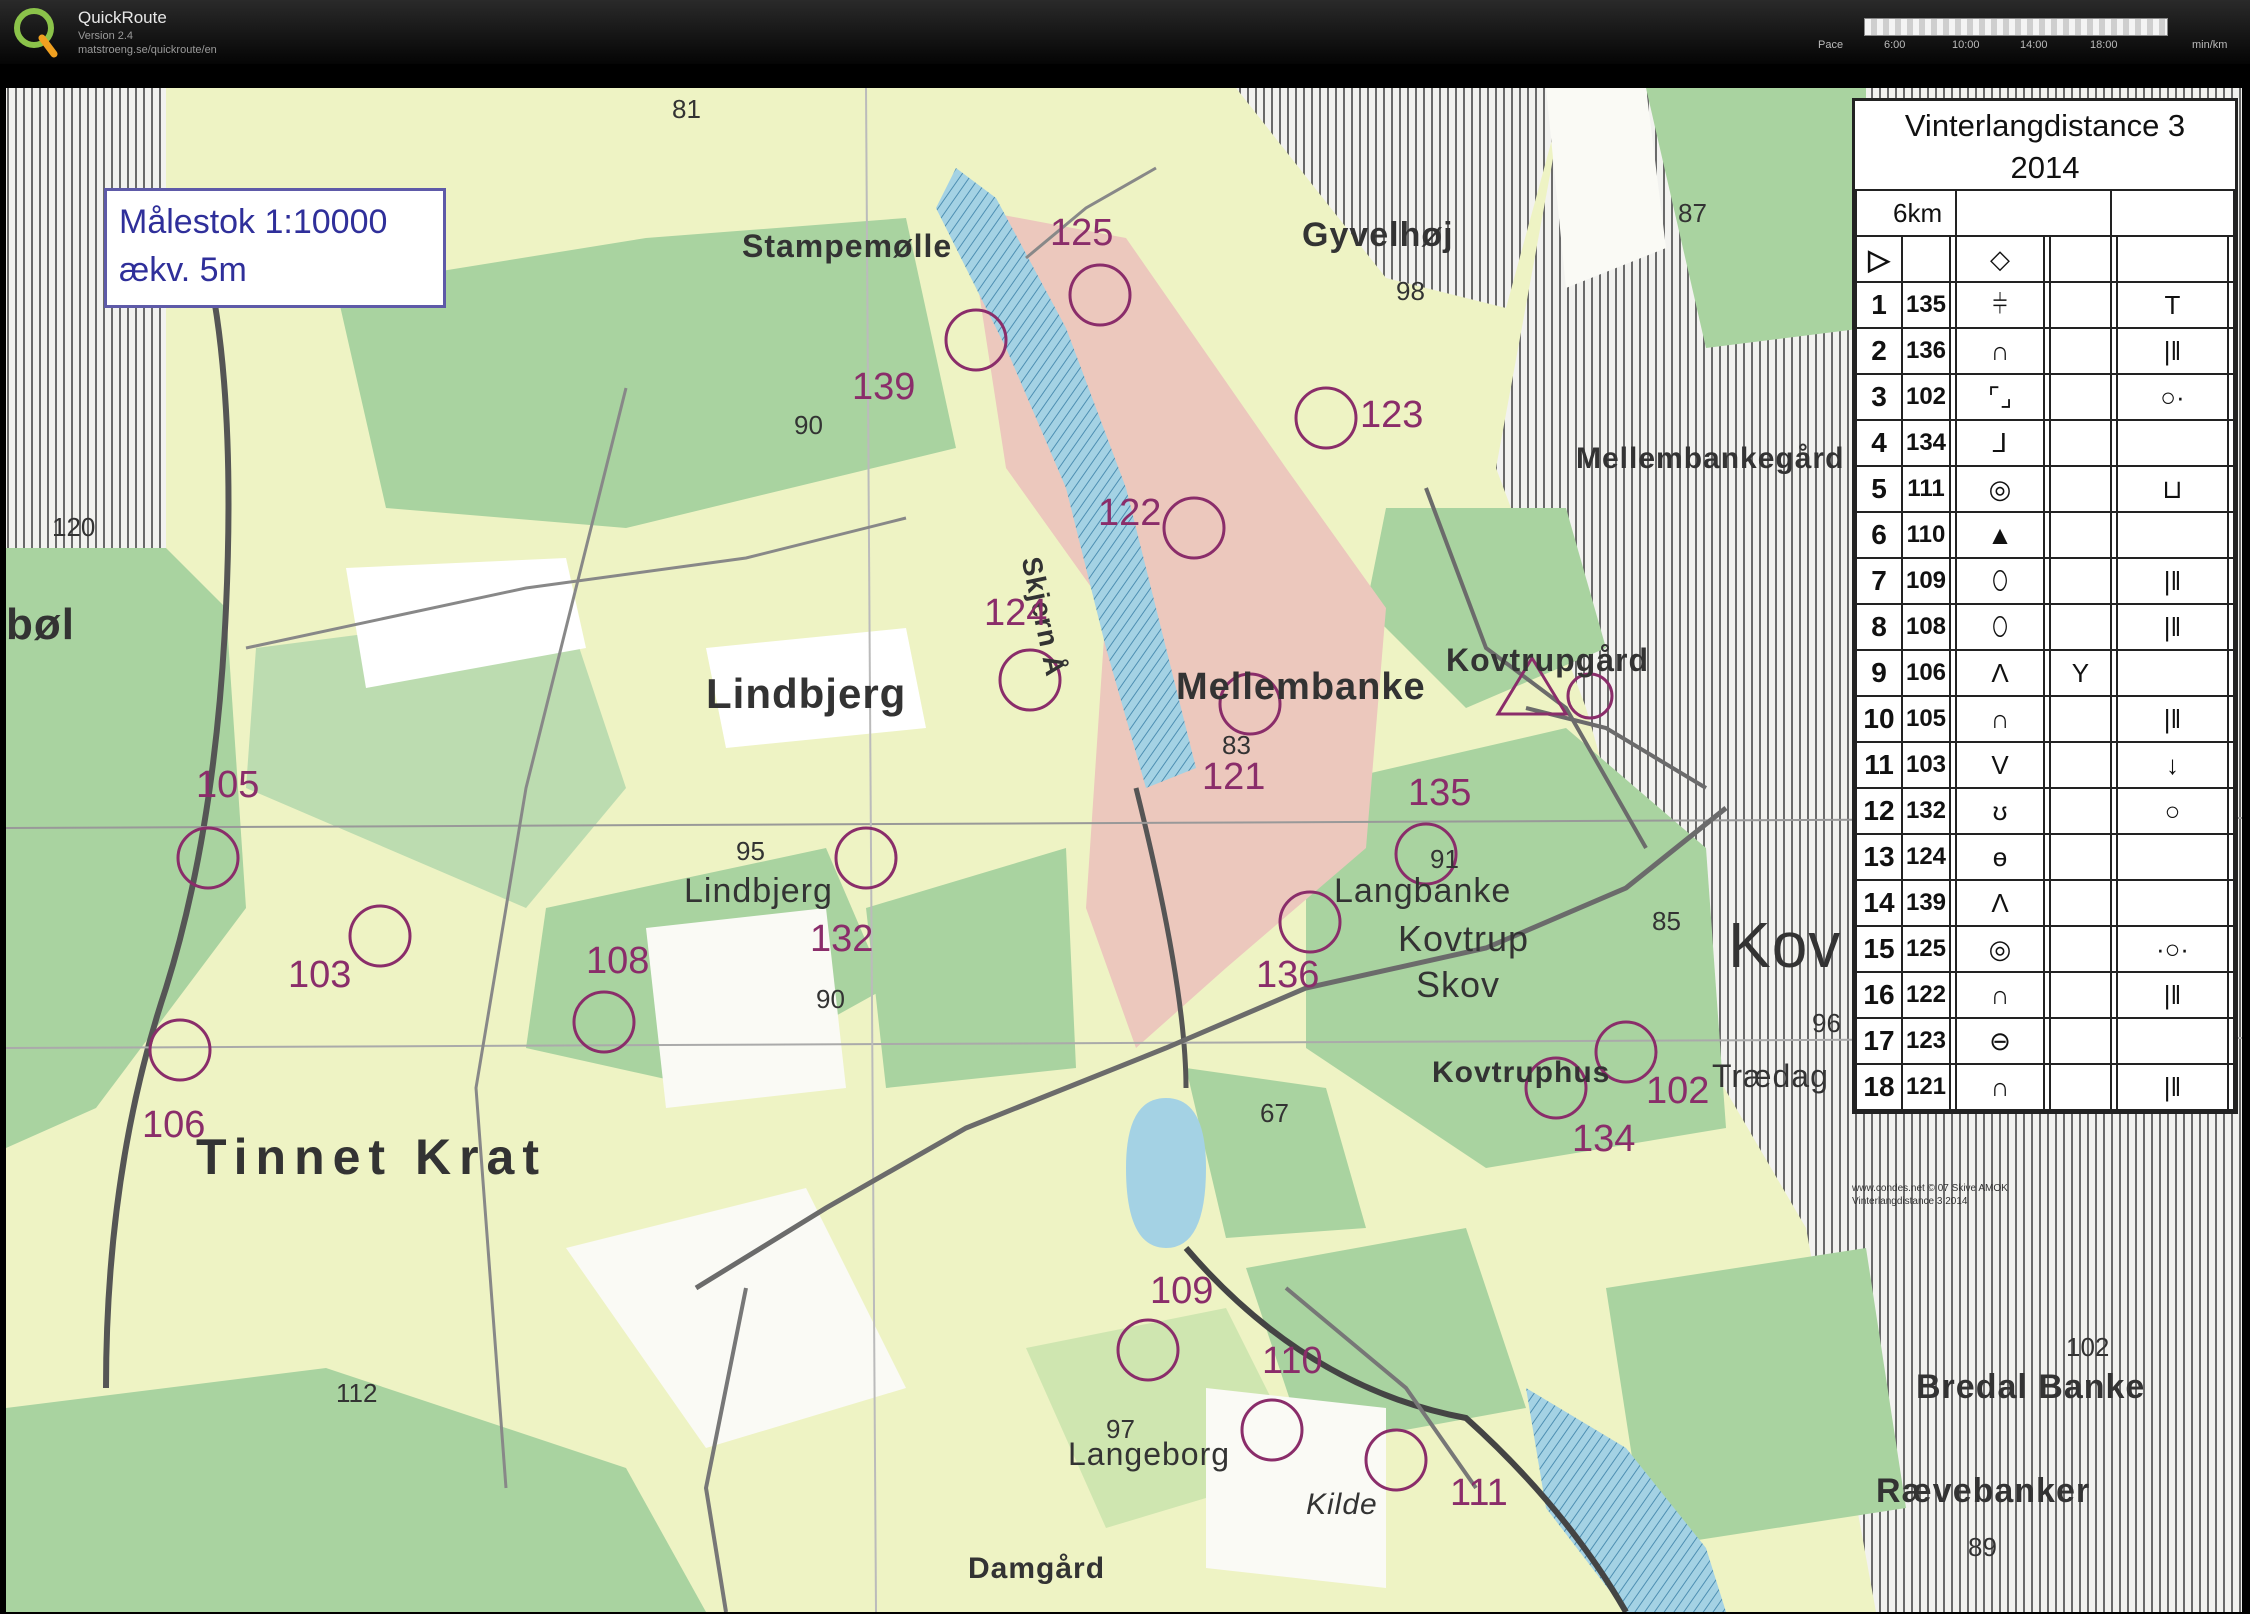 The height and width of the screenshot is (1614, 2250). Describe the element at coordinates (2210, 45) in the screenshot. I see `pace-unit: min/km` at that location.